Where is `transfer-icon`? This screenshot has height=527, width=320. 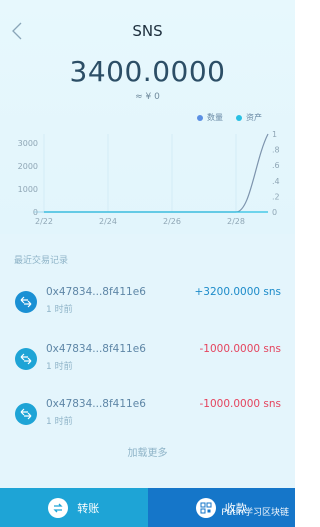 transfer-icon is located at coordinates (58, 507).